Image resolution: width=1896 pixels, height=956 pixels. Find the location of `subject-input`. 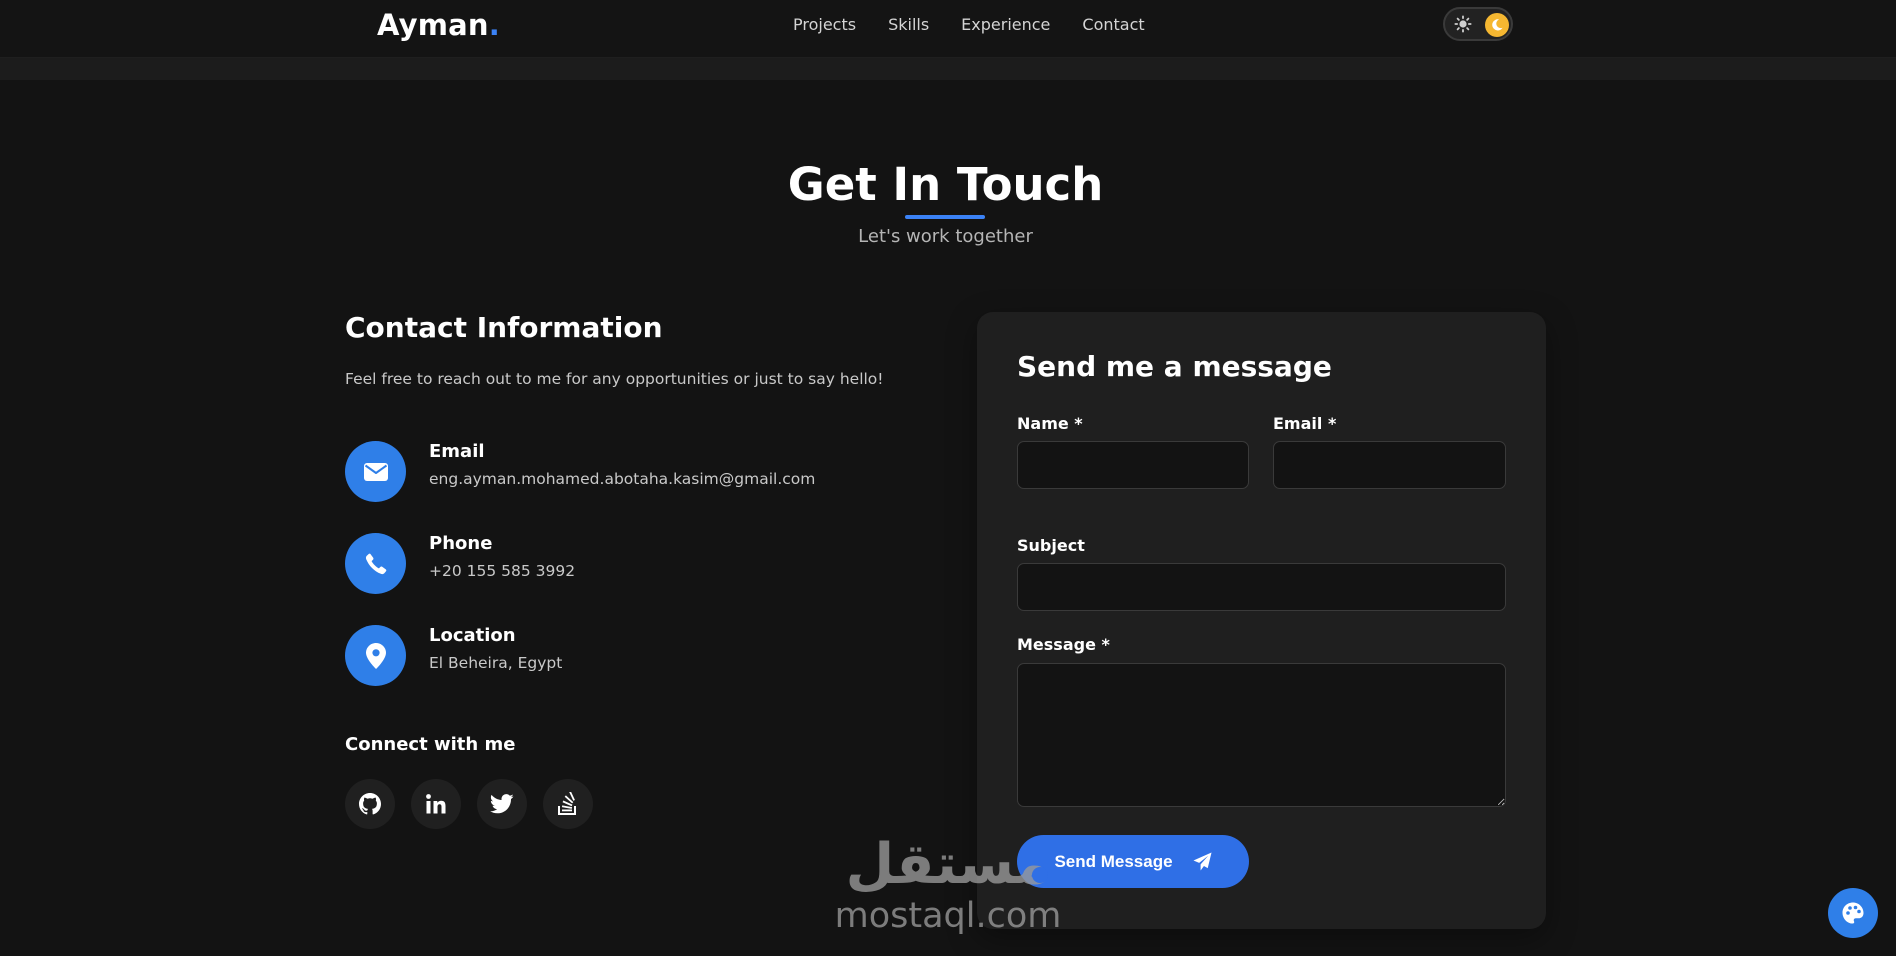

subject-input is located at coordinates (1261, 587).